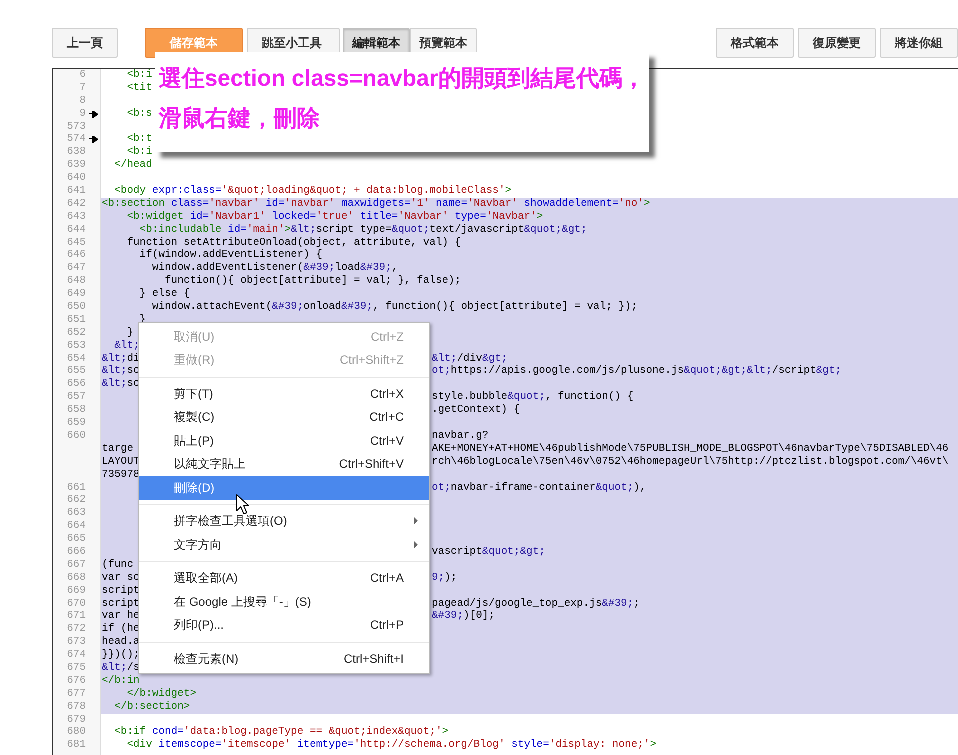  I want to click on menu-item: 列印(P)... Ctrl+P, so click(284, 625).